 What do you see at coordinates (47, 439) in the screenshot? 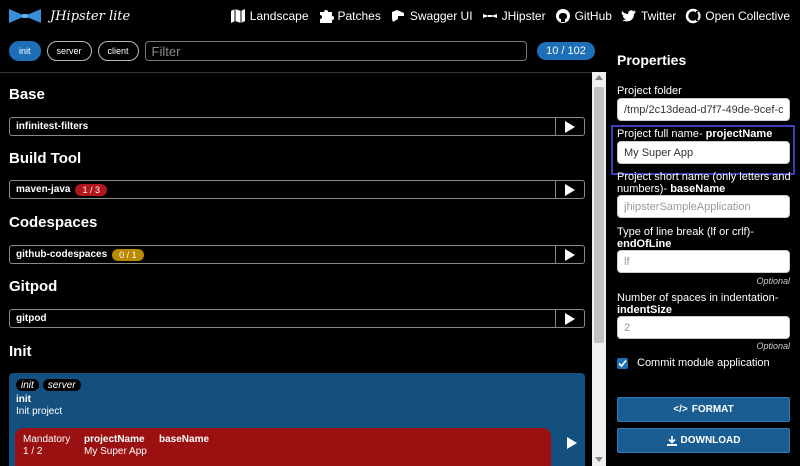
I see `mandatory-label: Mandatory` at bounding box center [47, 439].